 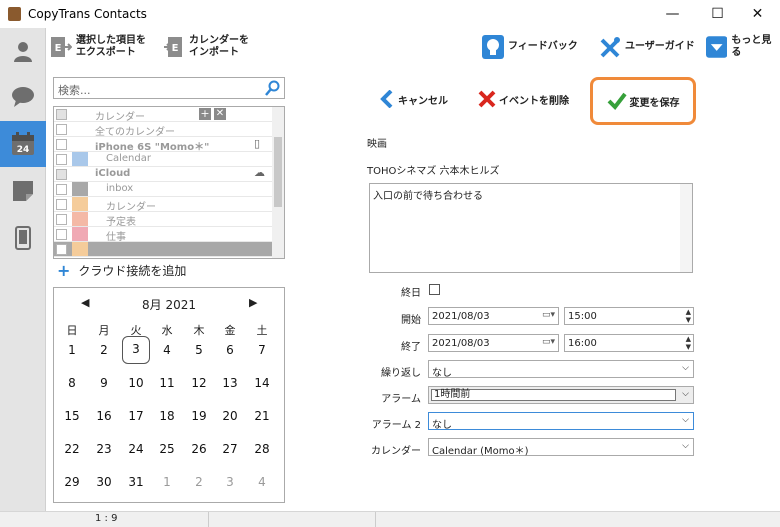 I want to click on calendar-day: 31, so click(x=136, y=482).